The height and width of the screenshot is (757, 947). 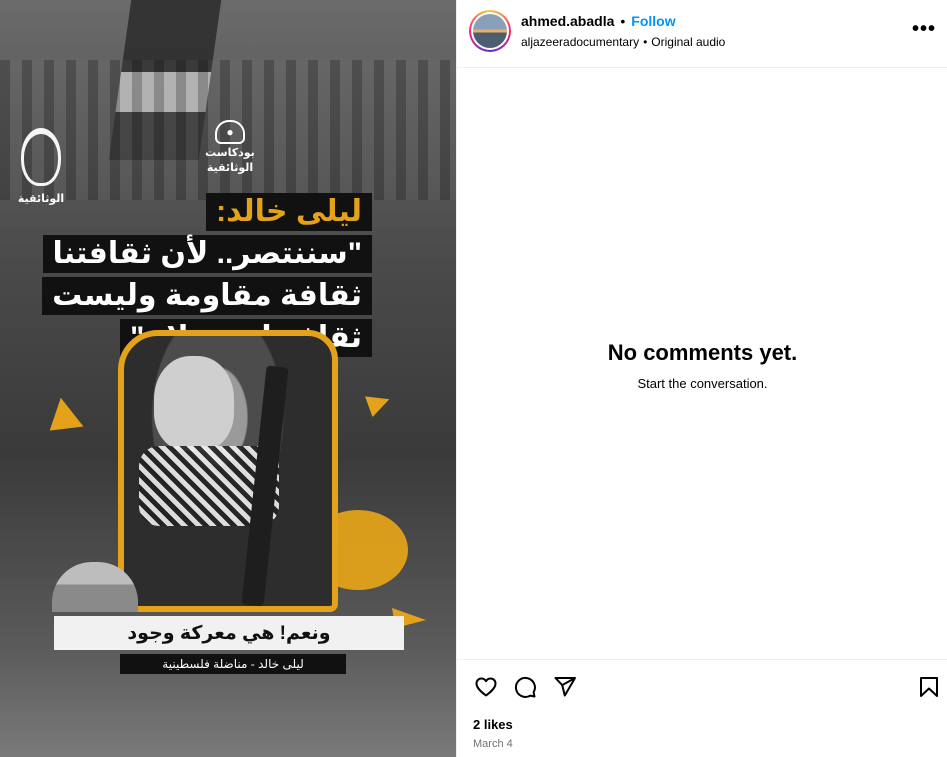 What do you see at coordinates (702, 365) in the screenshot?
I see `empty-comments: No comments yet. Start the conversation.` at bounding box center [702, 365].